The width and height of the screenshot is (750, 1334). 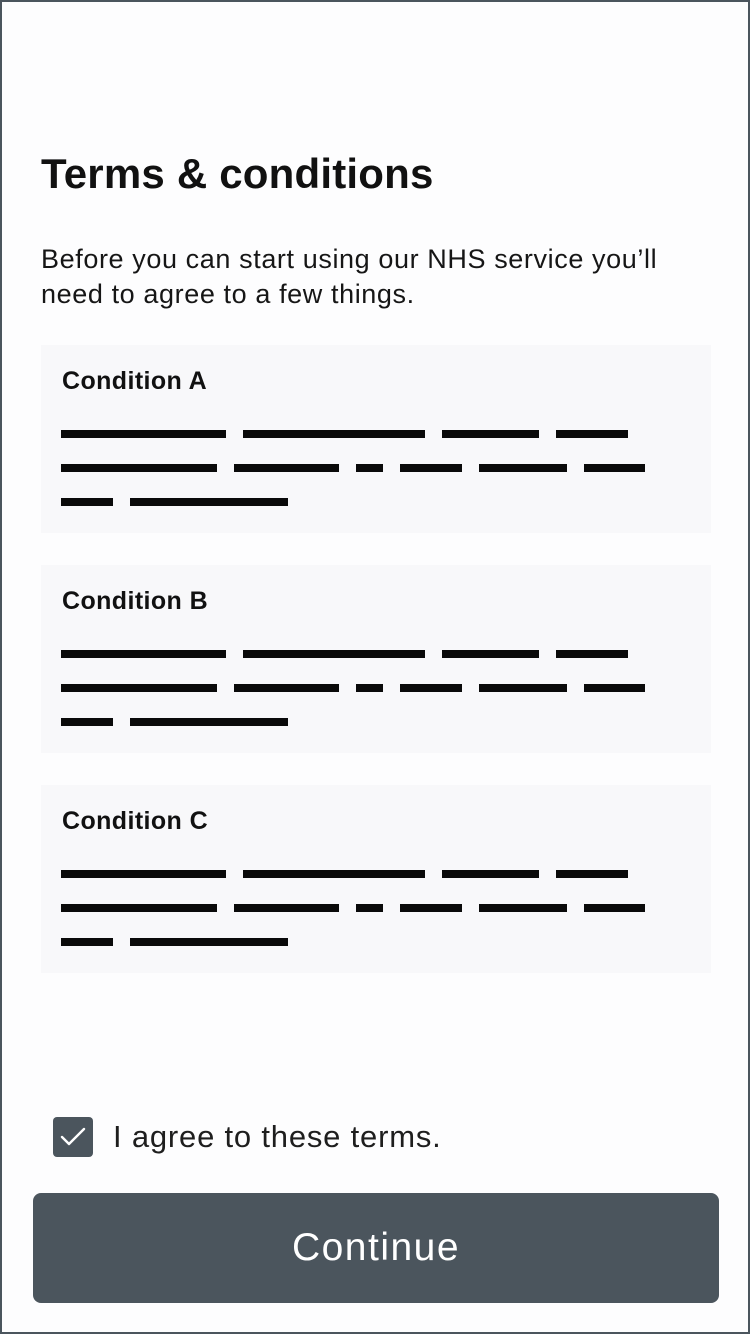 What do you see at coordinates (376, 879) in the screenshot?
I see `condition-card-c: Condition C` at bounding box center [376, 879].